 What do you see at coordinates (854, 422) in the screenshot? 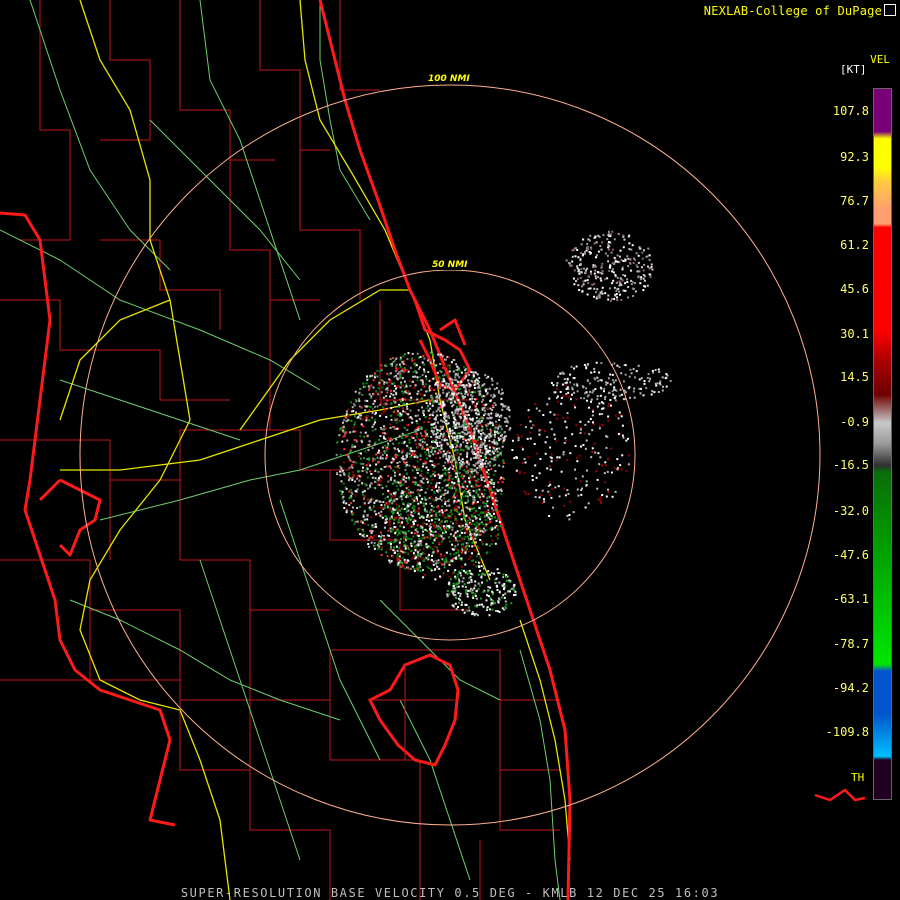
I see `legend-tick-label: -0.9` at bounding box center [854, 422].